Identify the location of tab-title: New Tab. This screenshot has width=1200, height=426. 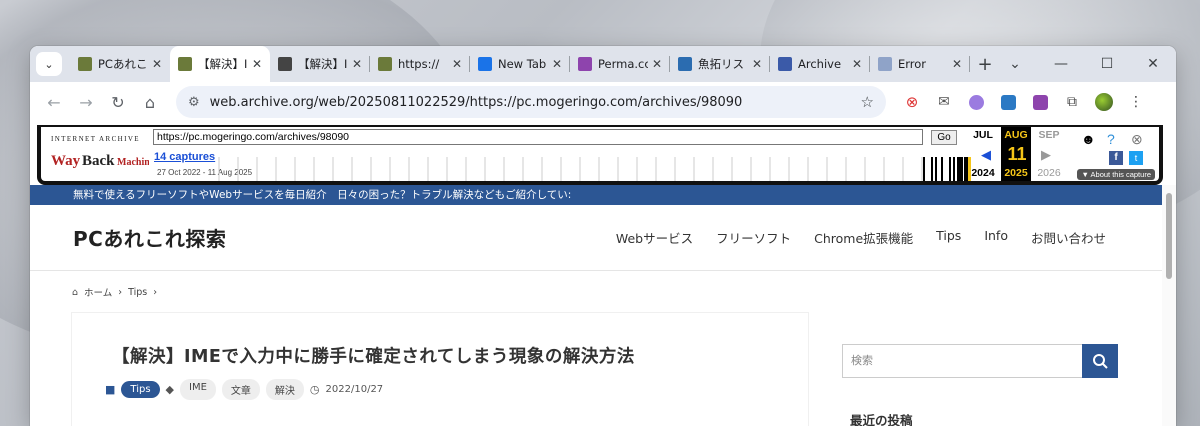
(522, 64).